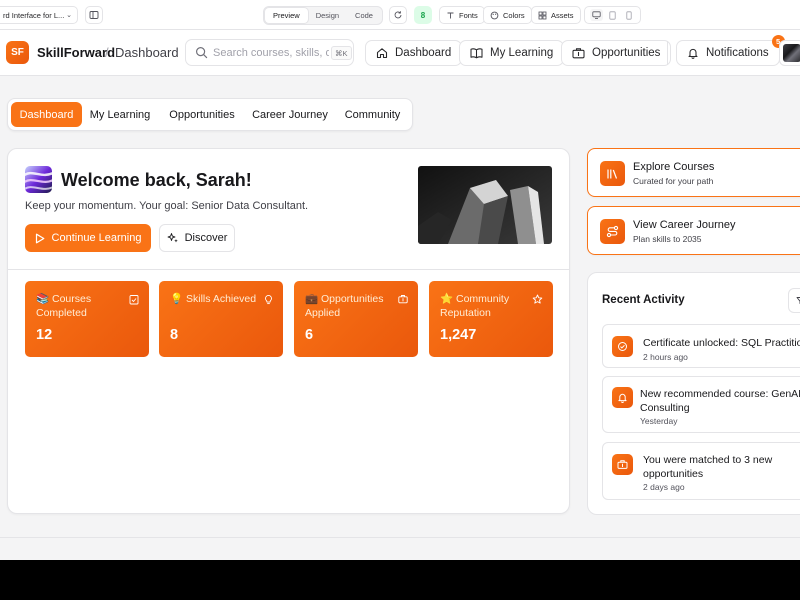 Image resolution: width=800 pixels, height=600 pixels. Describe the element at coordinates (201, 52) in the screenshot. I see `search-icon` at that location.